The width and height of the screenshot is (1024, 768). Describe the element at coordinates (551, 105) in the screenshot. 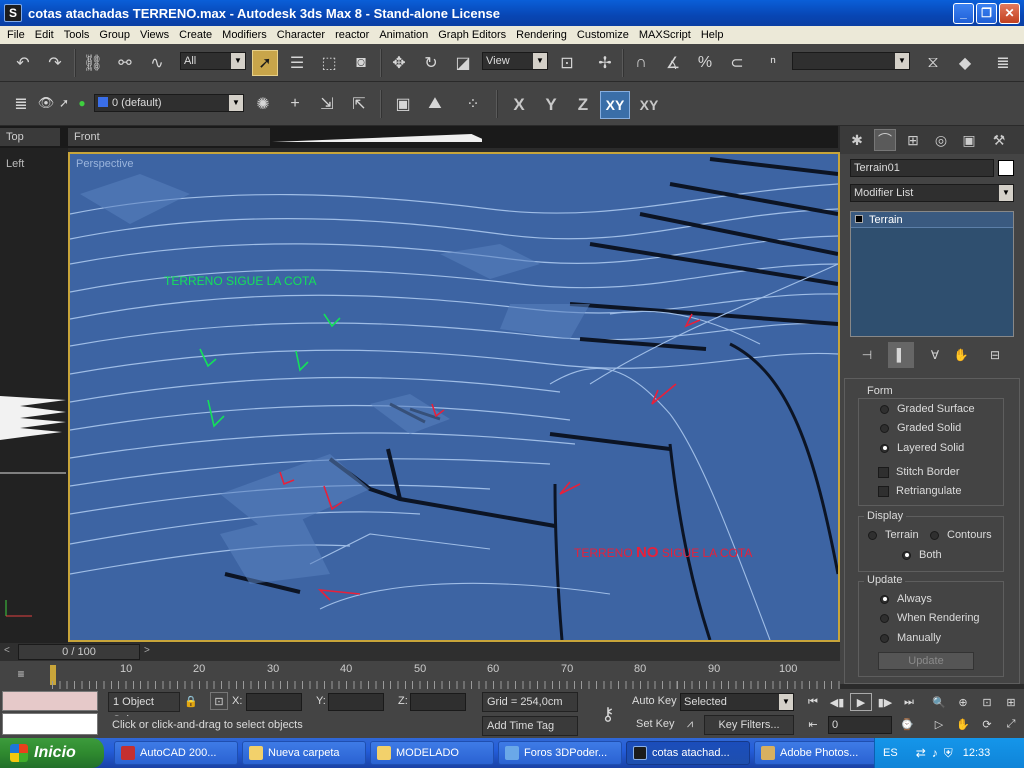

I see `axis-y-button: Y` at that location.